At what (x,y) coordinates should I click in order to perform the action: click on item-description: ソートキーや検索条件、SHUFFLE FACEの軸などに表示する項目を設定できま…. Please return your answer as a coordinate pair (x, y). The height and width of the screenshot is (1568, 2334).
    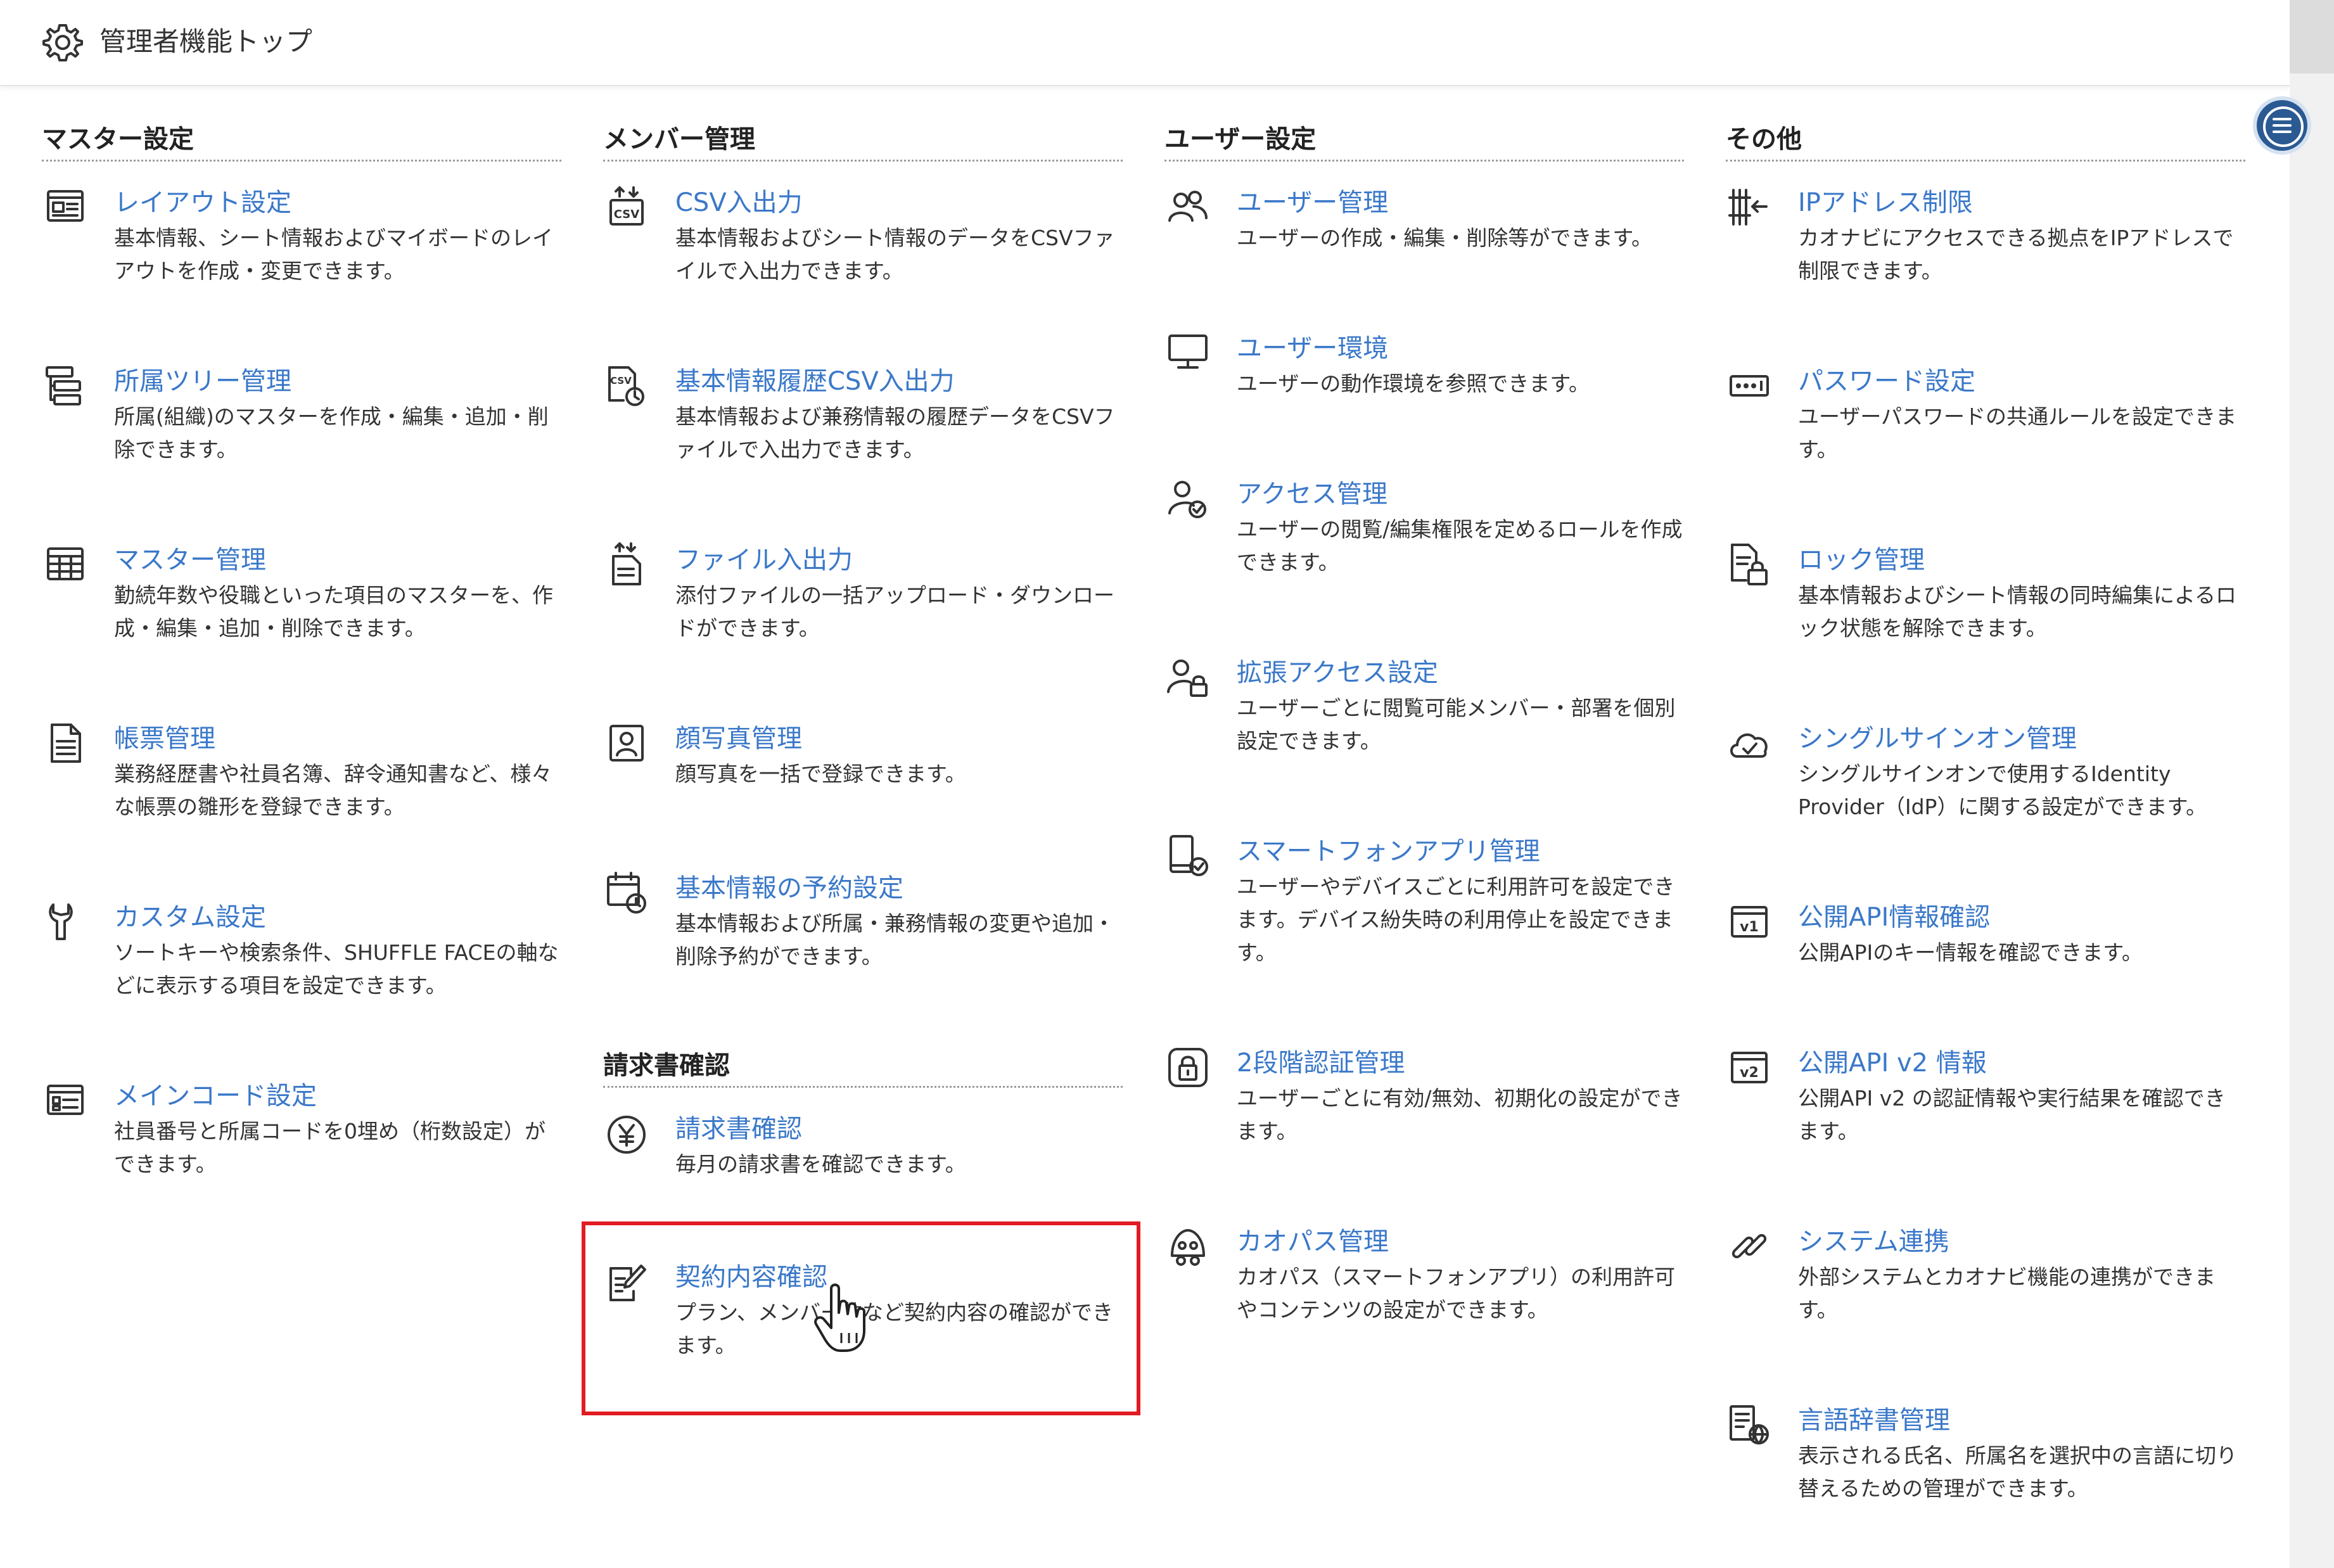
    Looking at the image, I should click on (336, 969).